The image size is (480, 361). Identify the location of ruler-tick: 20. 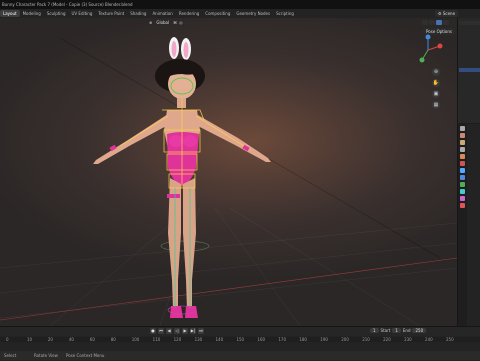
(50, 339).